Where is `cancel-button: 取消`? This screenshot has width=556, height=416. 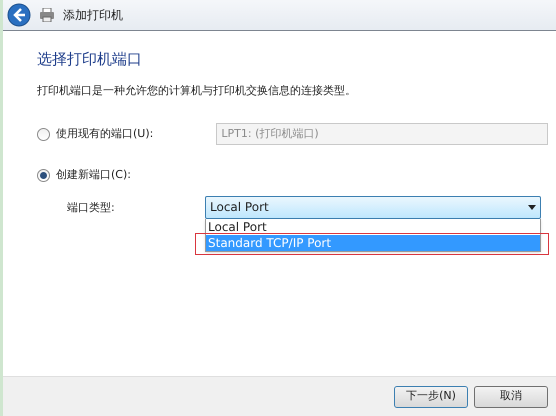
cancel-button: 取消 is located at coordinates (511, 397).